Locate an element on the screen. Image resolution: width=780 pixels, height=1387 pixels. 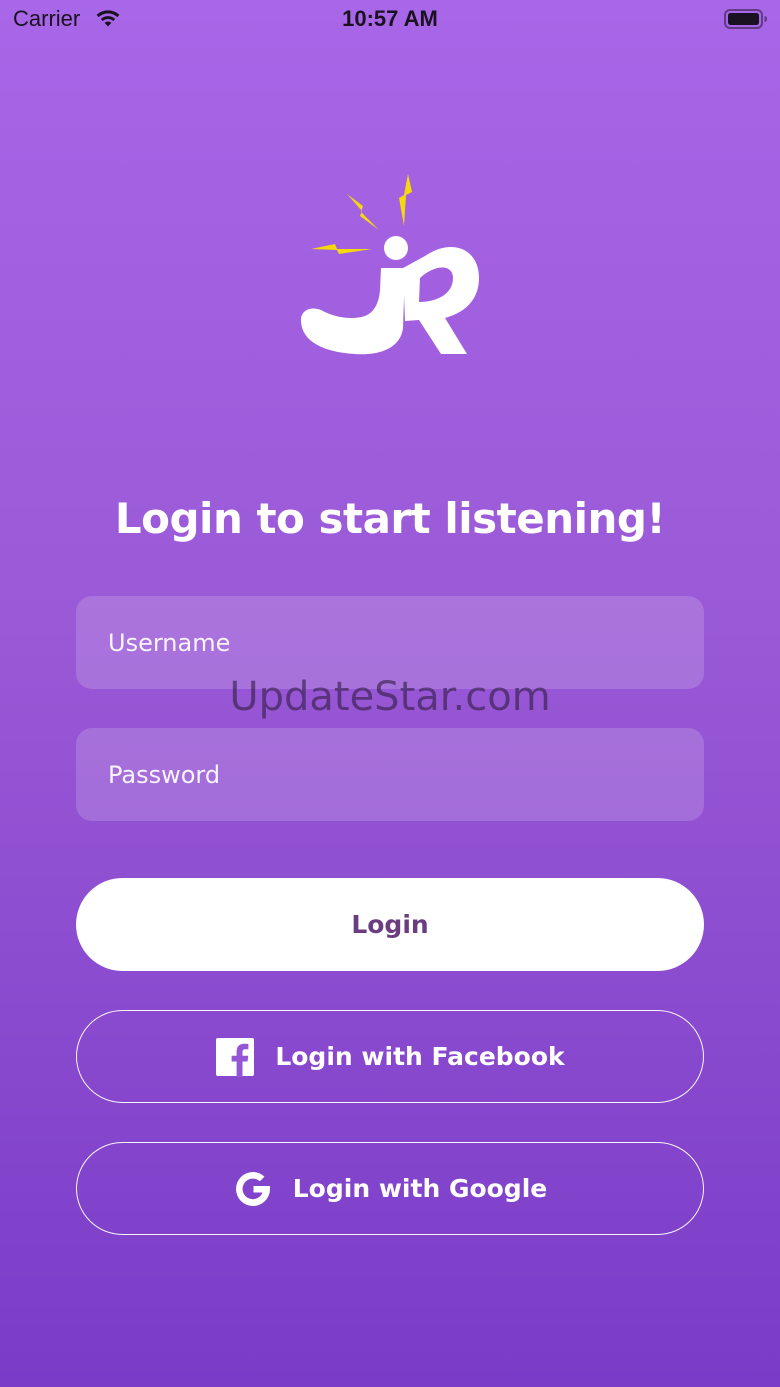
password-field is located at coordinates (390, 774).